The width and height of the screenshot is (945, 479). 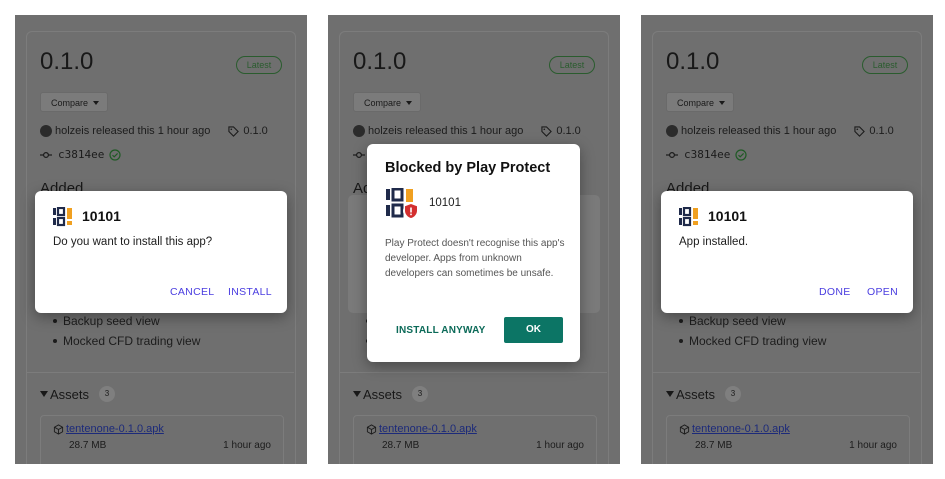 What do you see at coordinates (835, 292) in the screenshot?
I see `done-button: DONE` at bounding box center [835, 292].